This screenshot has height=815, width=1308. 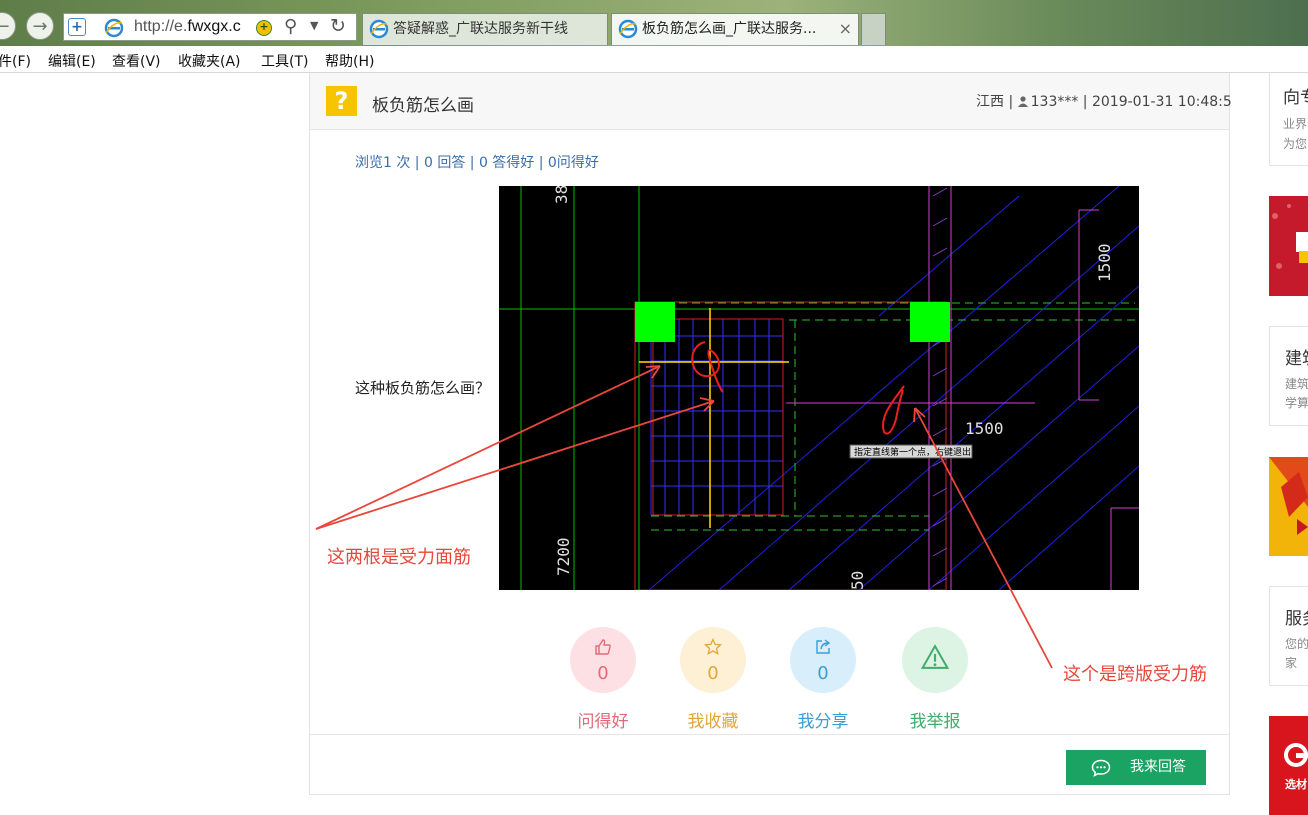 What do you see at coordinates (114, 28) in the screenshot?
I see `ie-page-icon` at bounding box center [114, 28].